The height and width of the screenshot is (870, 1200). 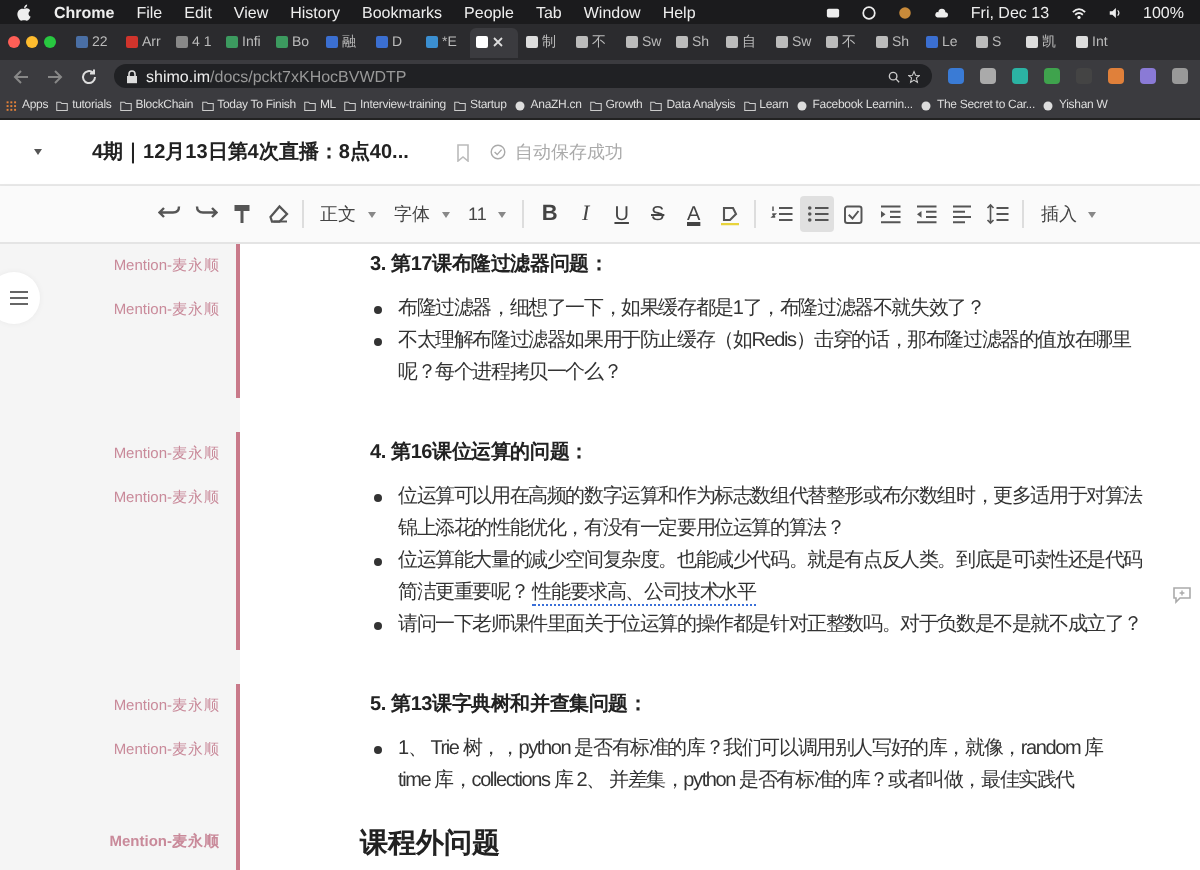 What do you see at coordinates (315, 12) in the screenshot?
I see `menu-item: History` at bounding box center [315, 12].